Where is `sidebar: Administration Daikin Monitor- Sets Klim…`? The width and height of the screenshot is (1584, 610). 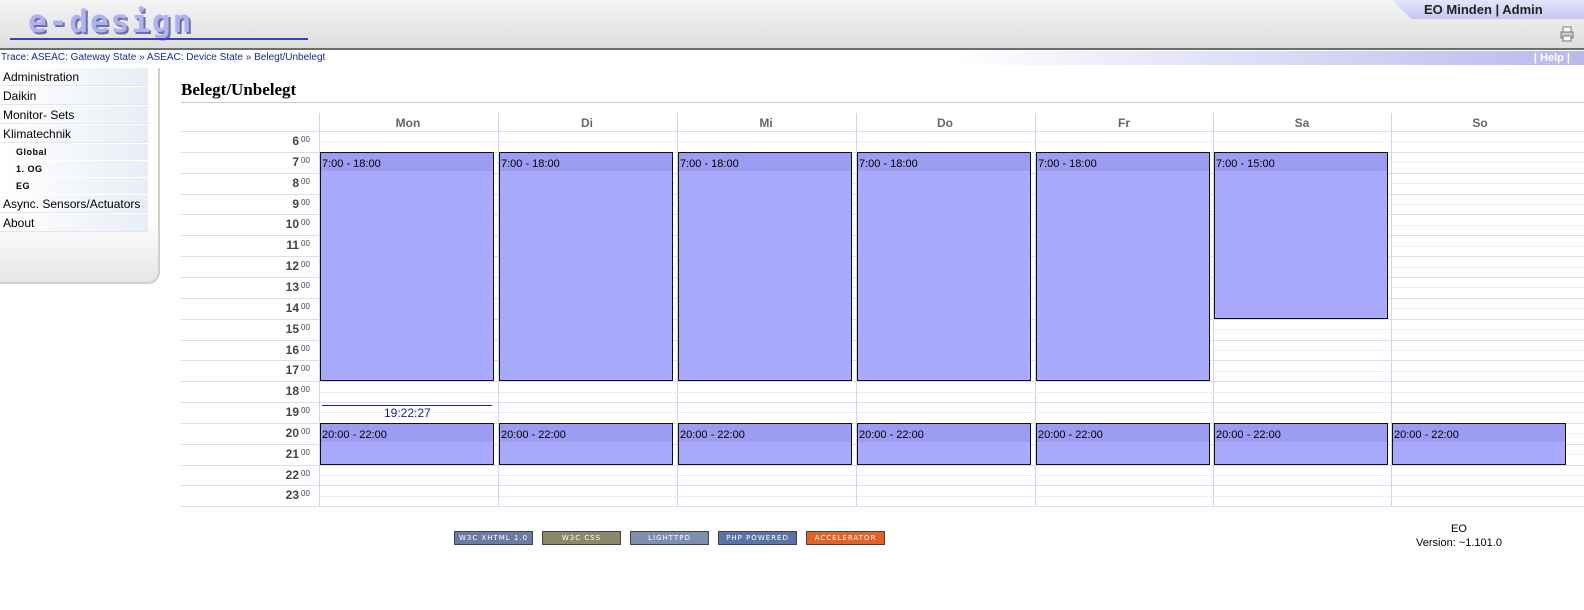
sidebar: Administration Daikin Monitor- Sets Klim… is located at coordinates (80, 176).